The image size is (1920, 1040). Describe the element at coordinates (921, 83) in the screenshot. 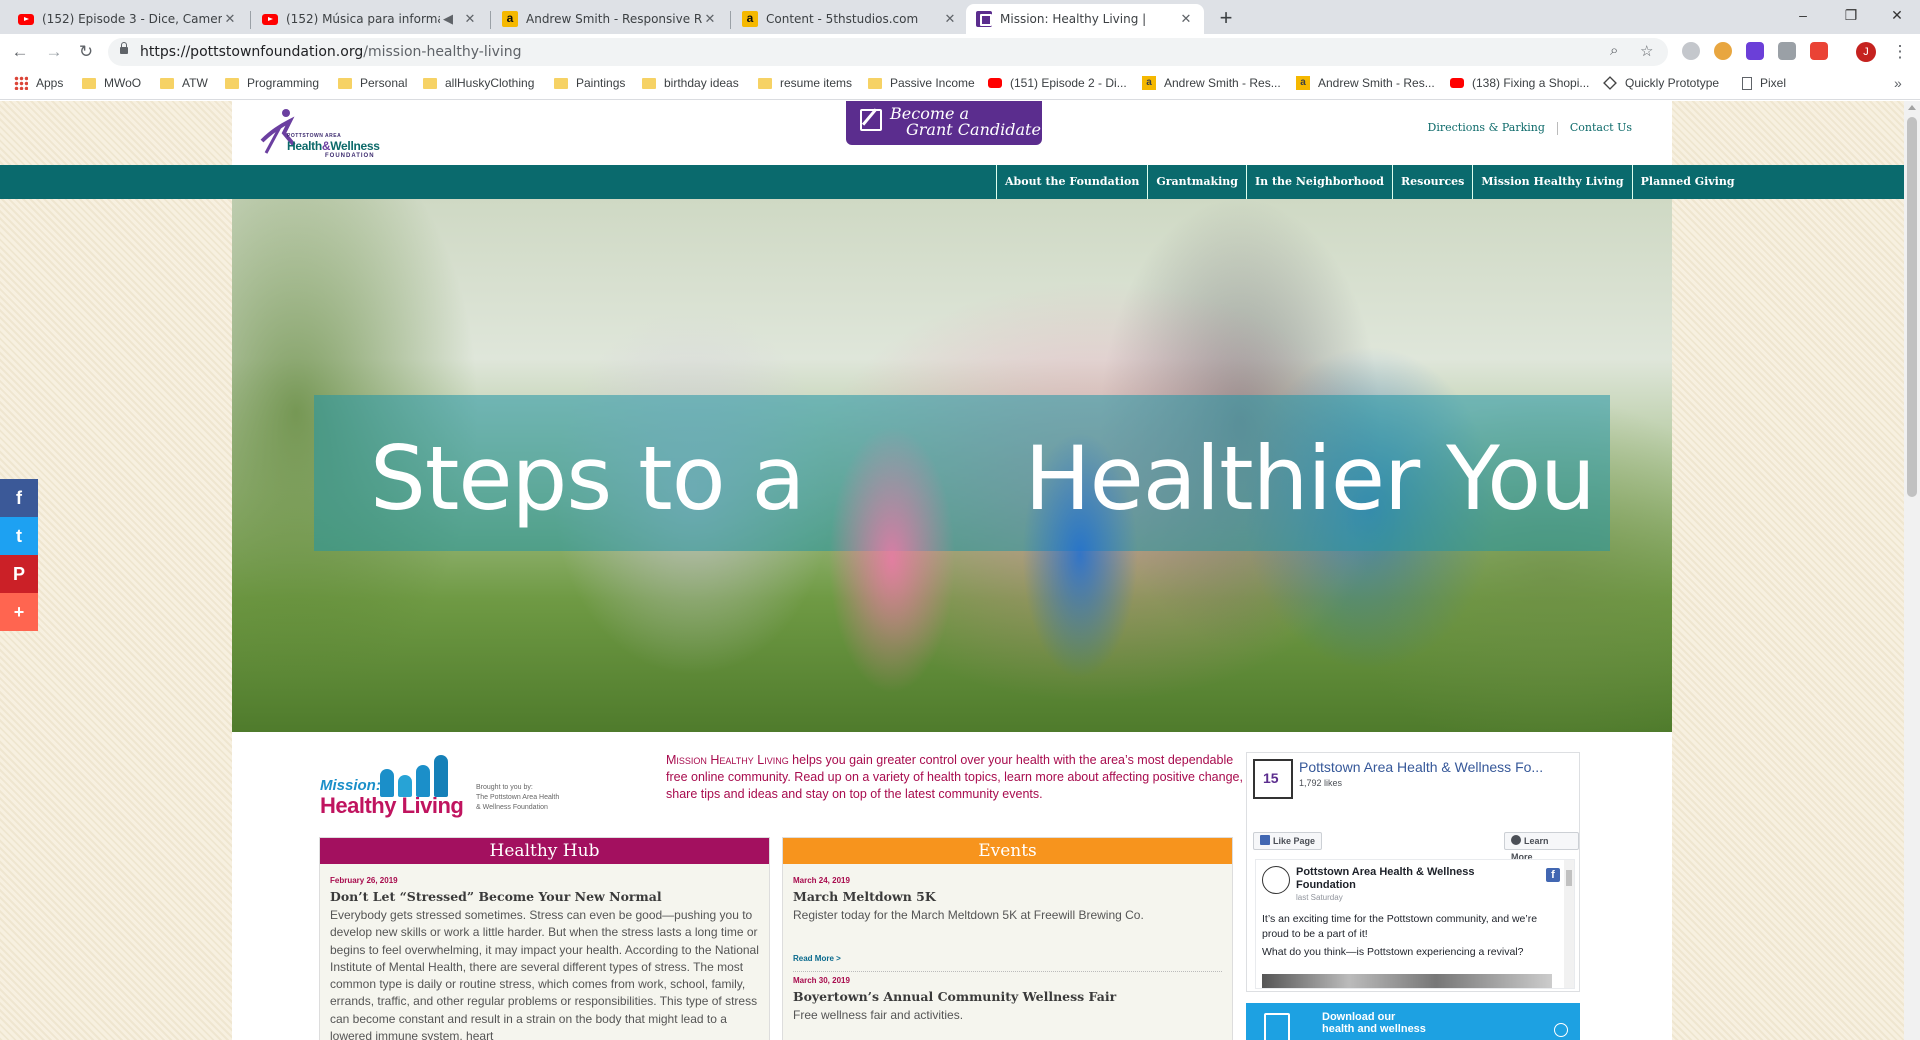

I see `bookmark-passive-income: Passive Income` at that location.